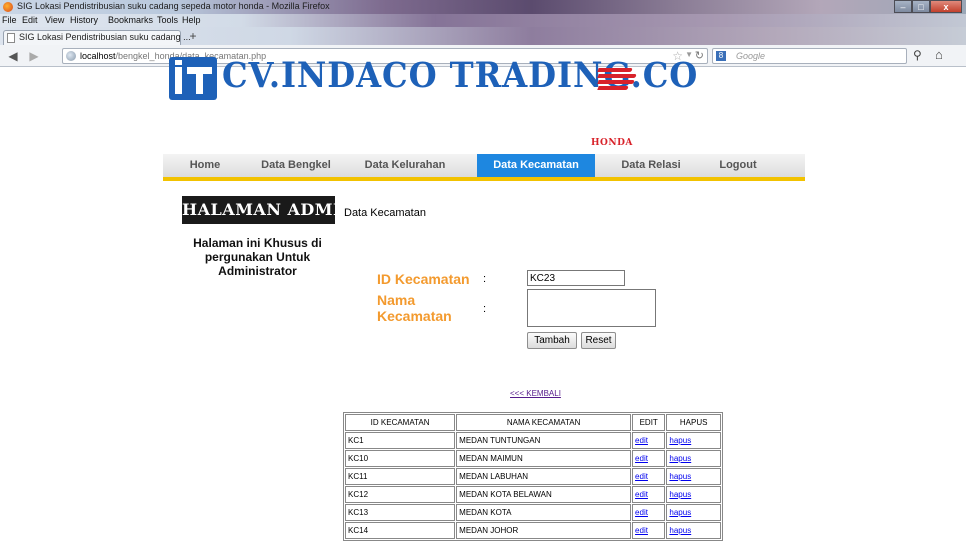  Describe the element at coordinates (921, 6) in the screenshot. I see `maximize-button: □` at that location.